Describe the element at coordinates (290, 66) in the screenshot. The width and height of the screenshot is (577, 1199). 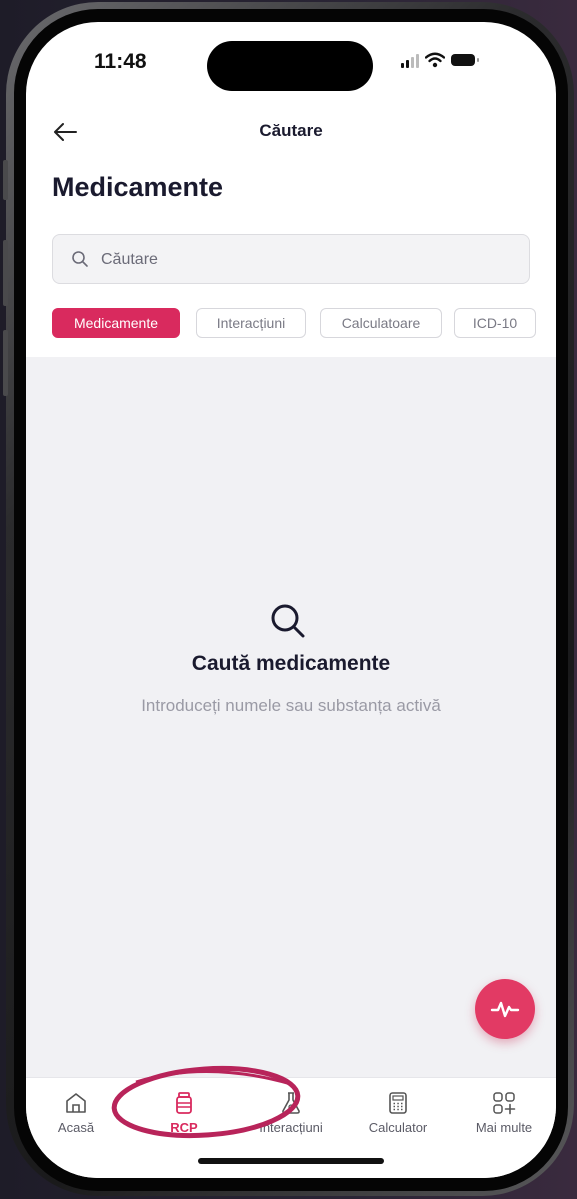
I see `dynamic-island` at that location.